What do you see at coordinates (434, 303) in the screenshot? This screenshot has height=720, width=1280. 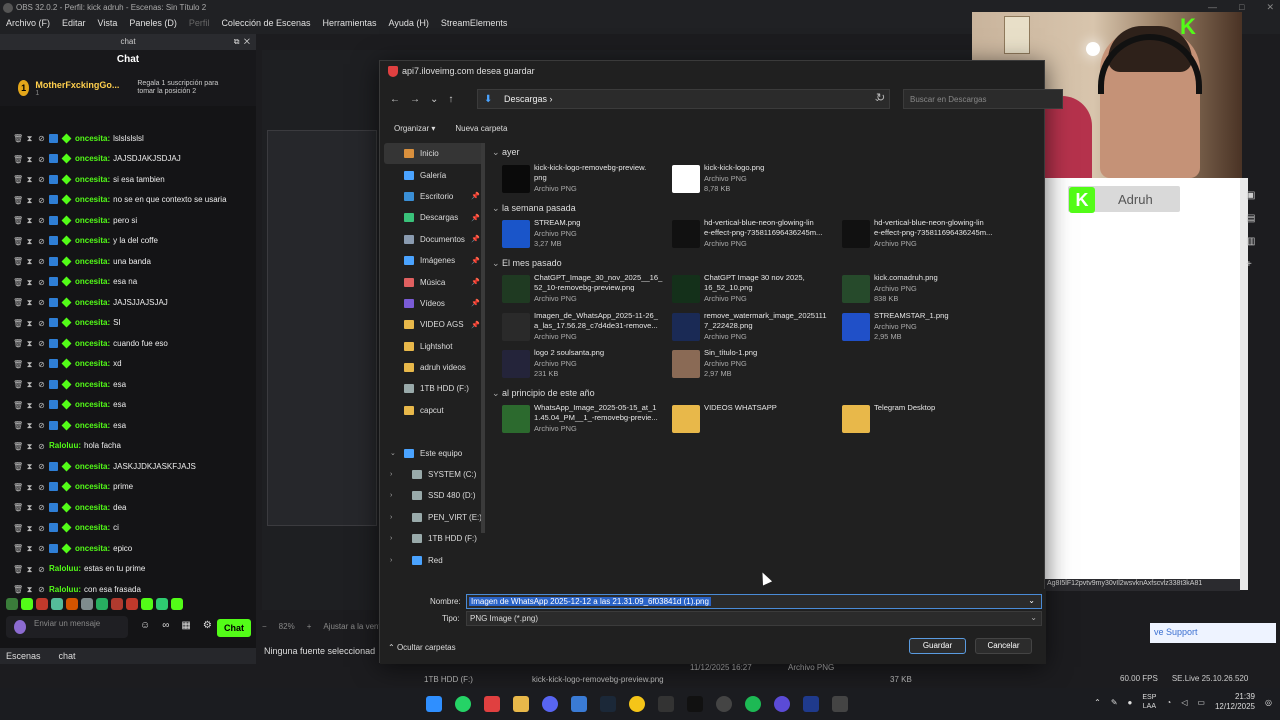 I see `nav-item: Vídeos 📌` at bounding box center [434, 303].